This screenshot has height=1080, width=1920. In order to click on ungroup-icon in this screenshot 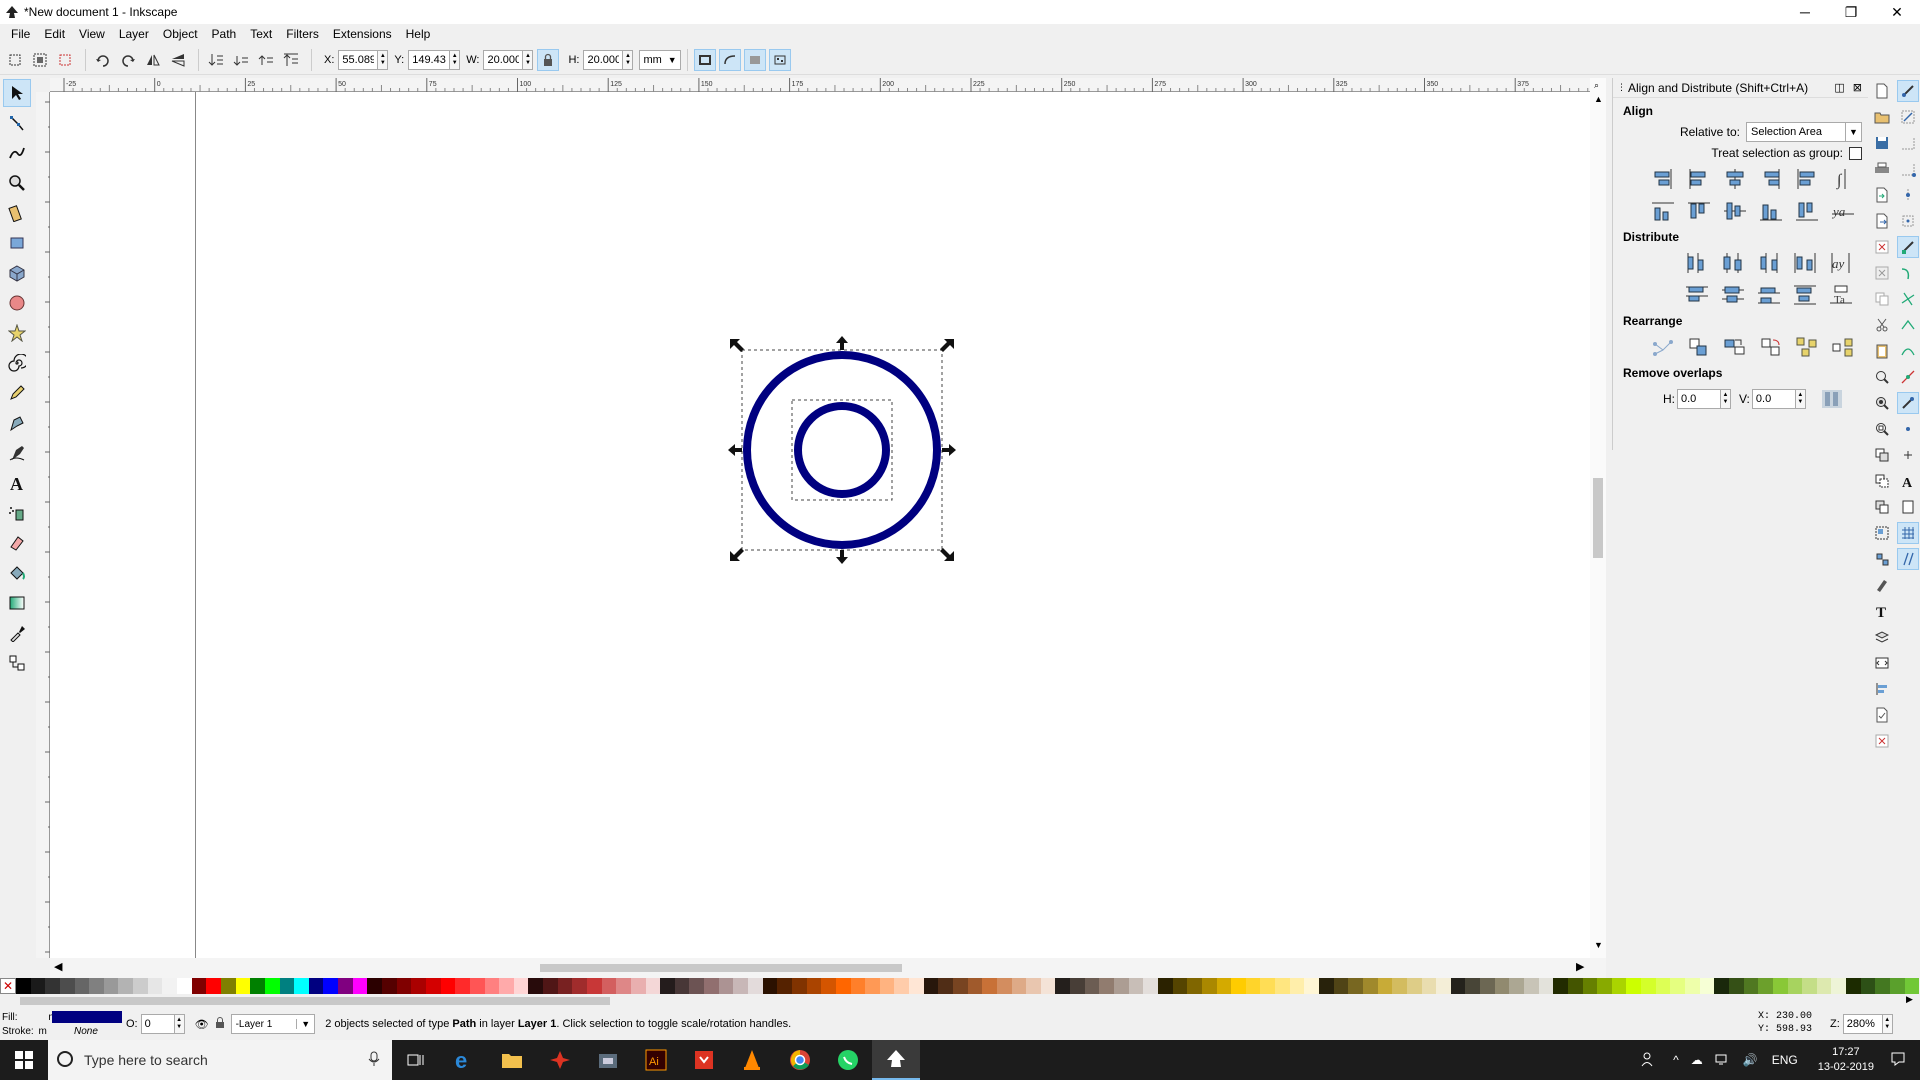, I will do `click(1882, 559)`.